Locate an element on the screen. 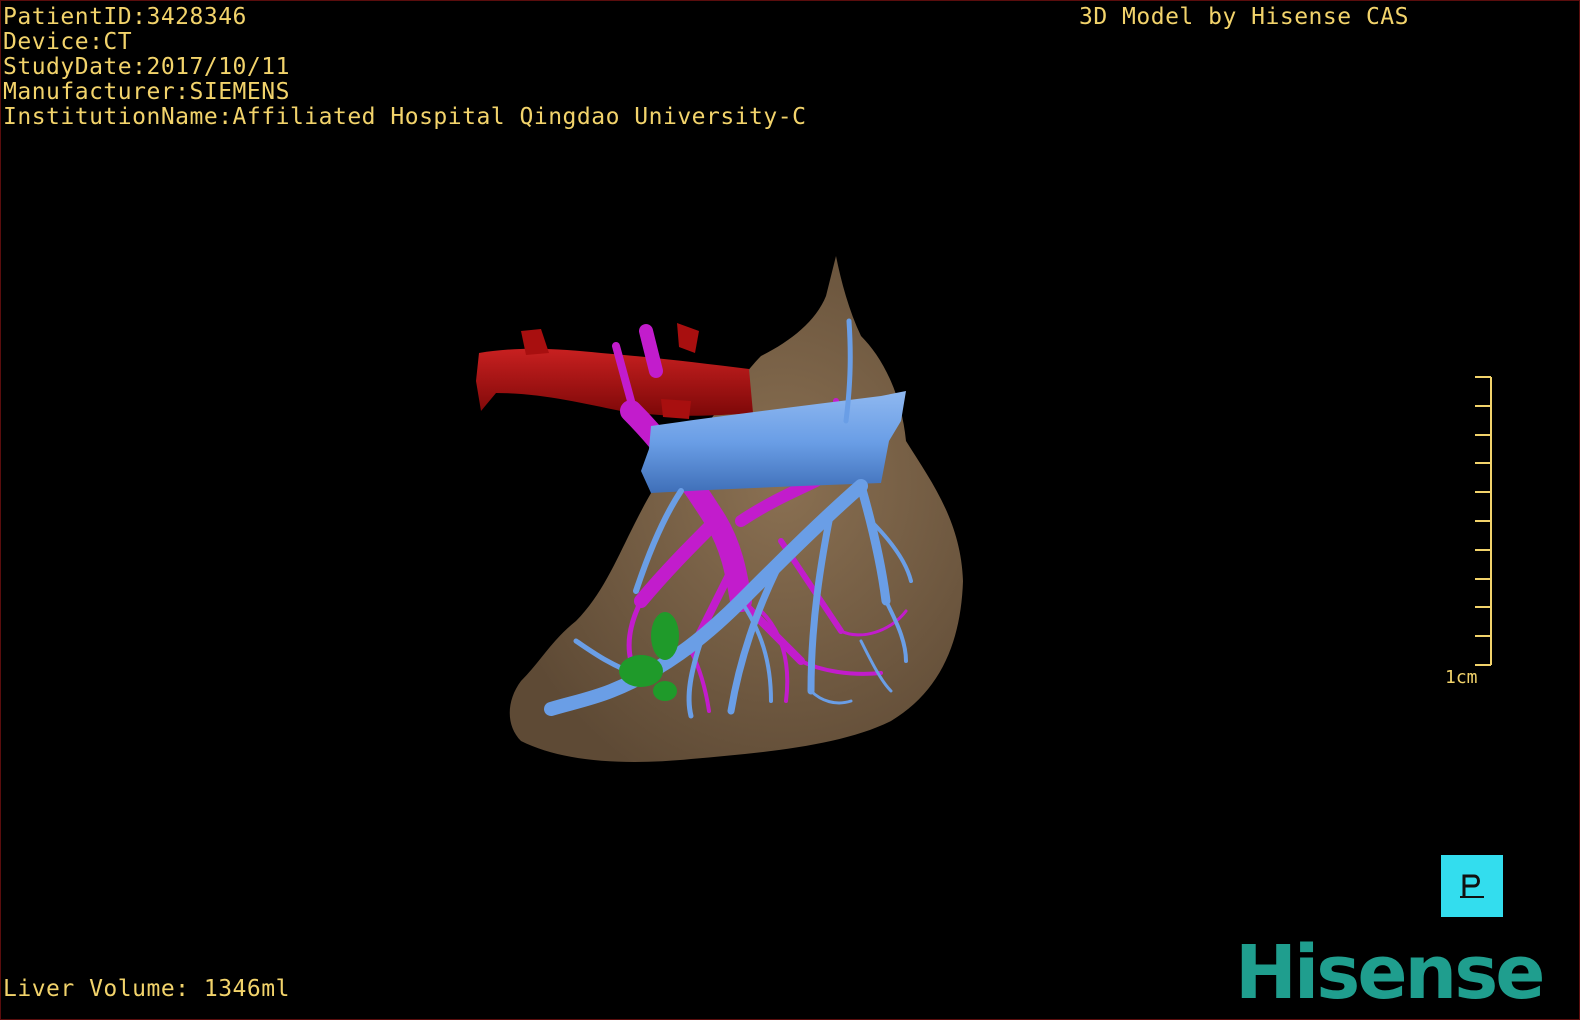 This screenshot has width=1580, height=1020. manufacturer: Manufacturer:SIEMENS is located at coordinates (146, 92).